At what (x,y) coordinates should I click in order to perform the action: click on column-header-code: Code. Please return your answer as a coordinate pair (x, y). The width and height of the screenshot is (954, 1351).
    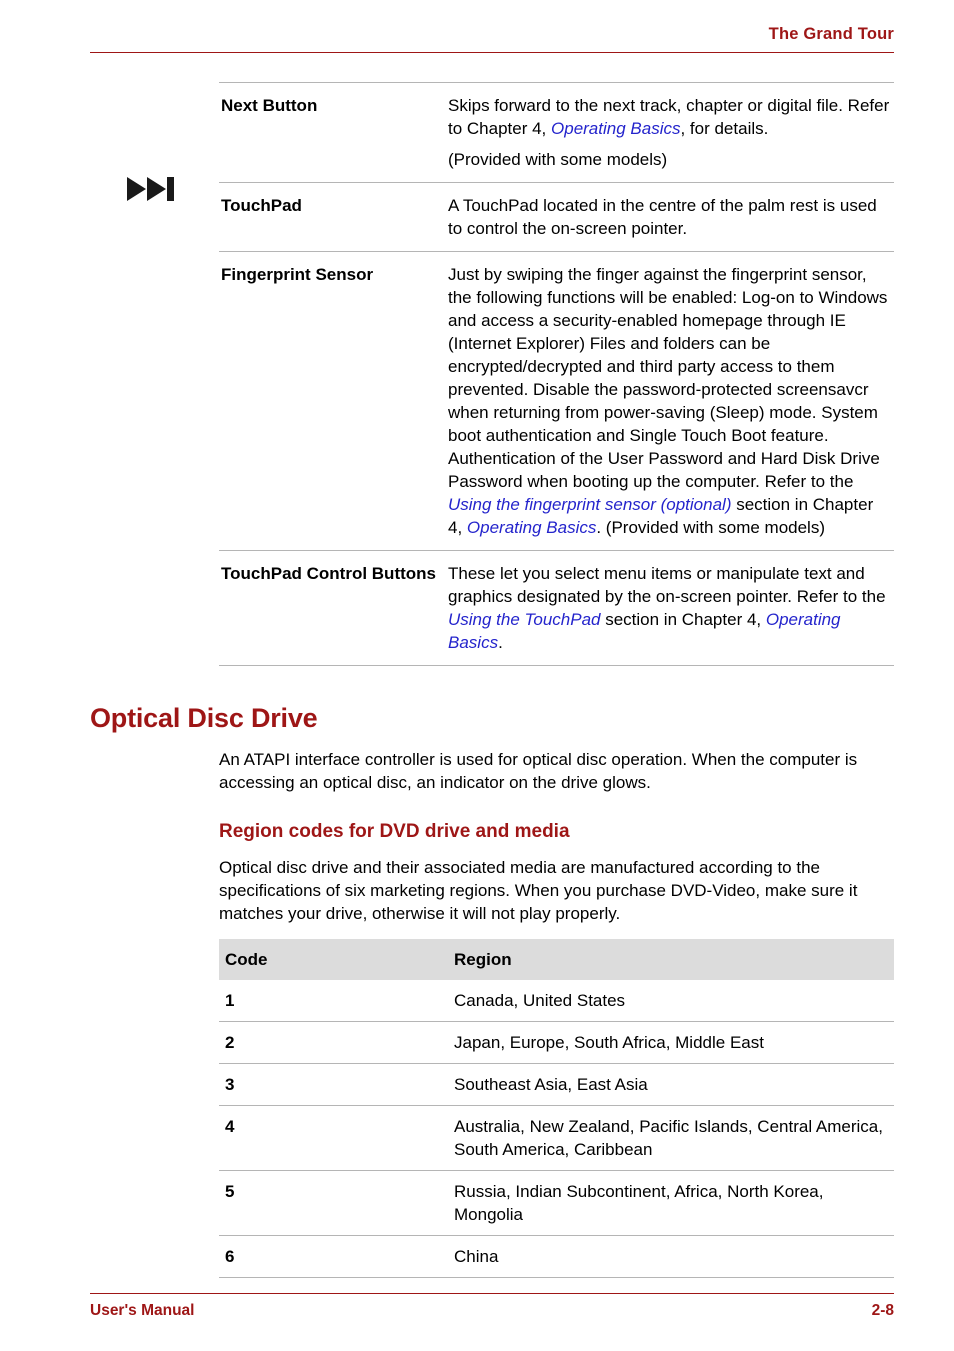
    Looking at the image, I should click on (246, 959).